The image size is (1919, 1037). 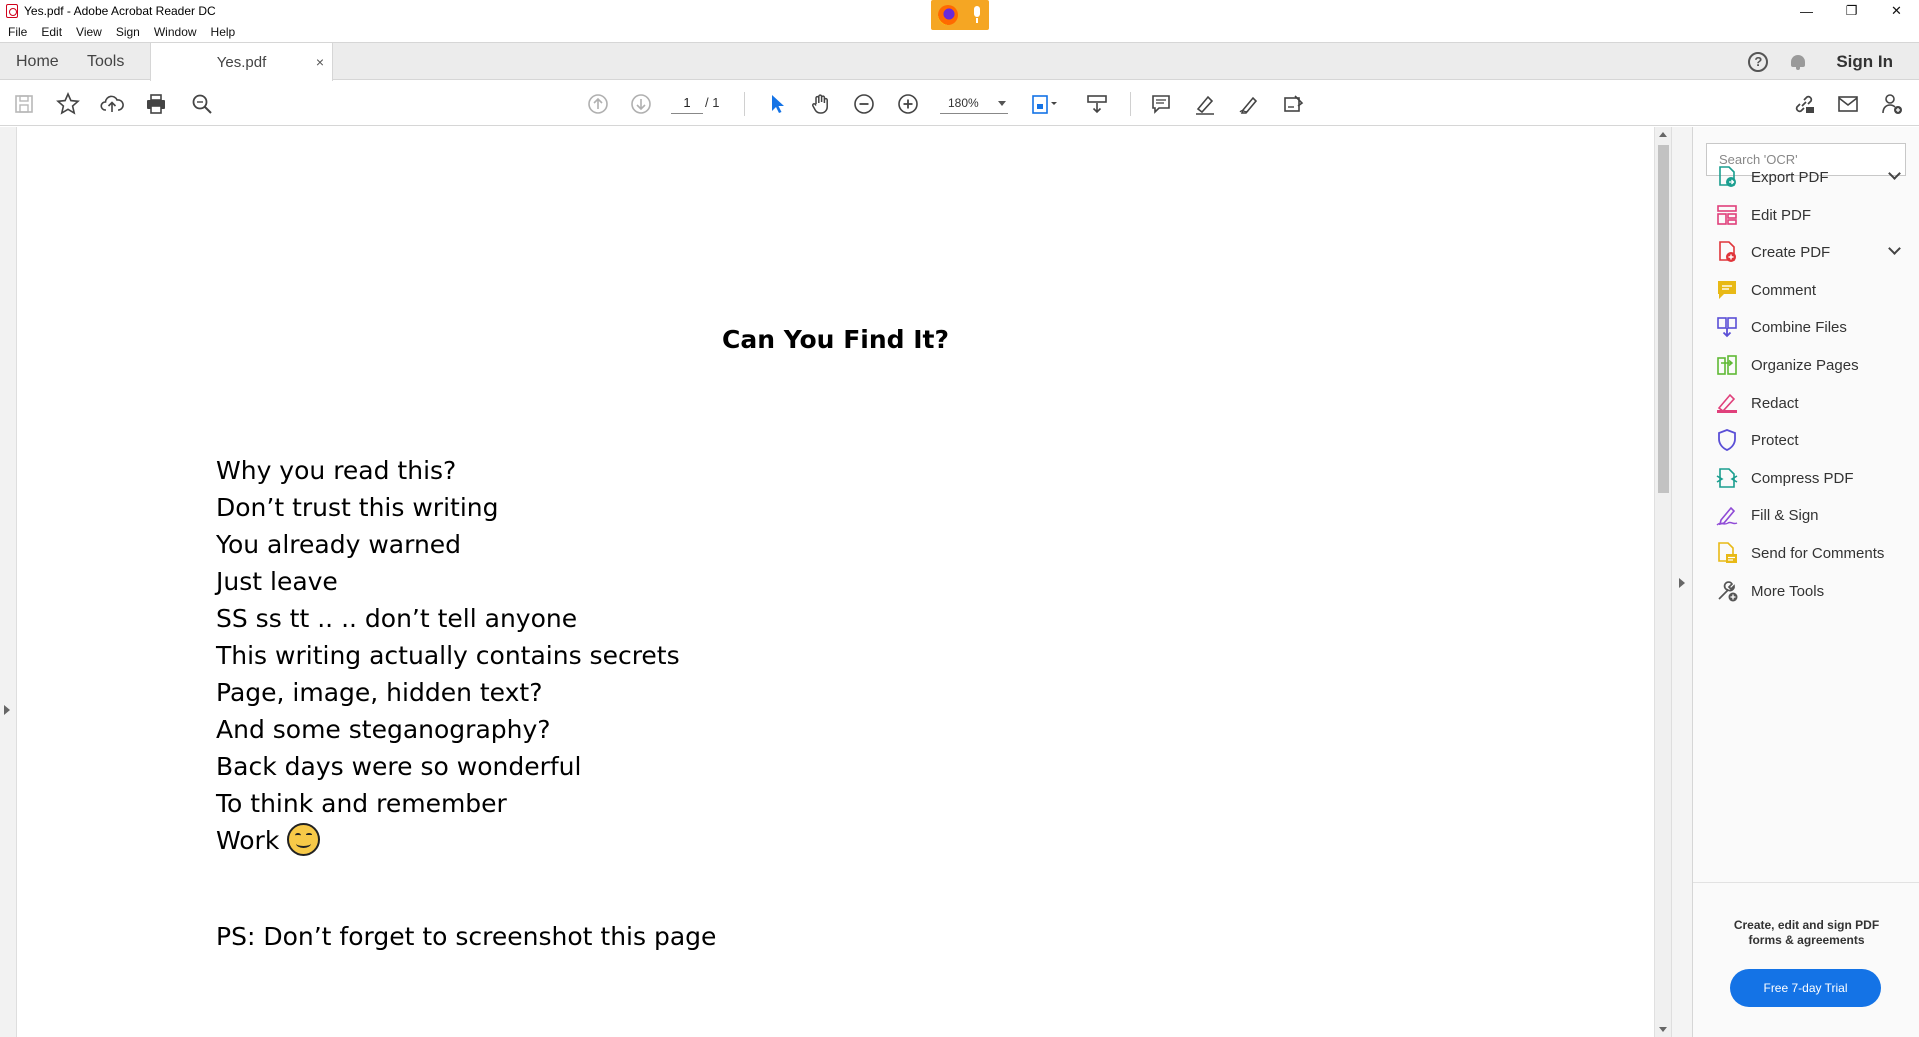 I want to click on export-pdf-icon, so click(x=1727, y=177).